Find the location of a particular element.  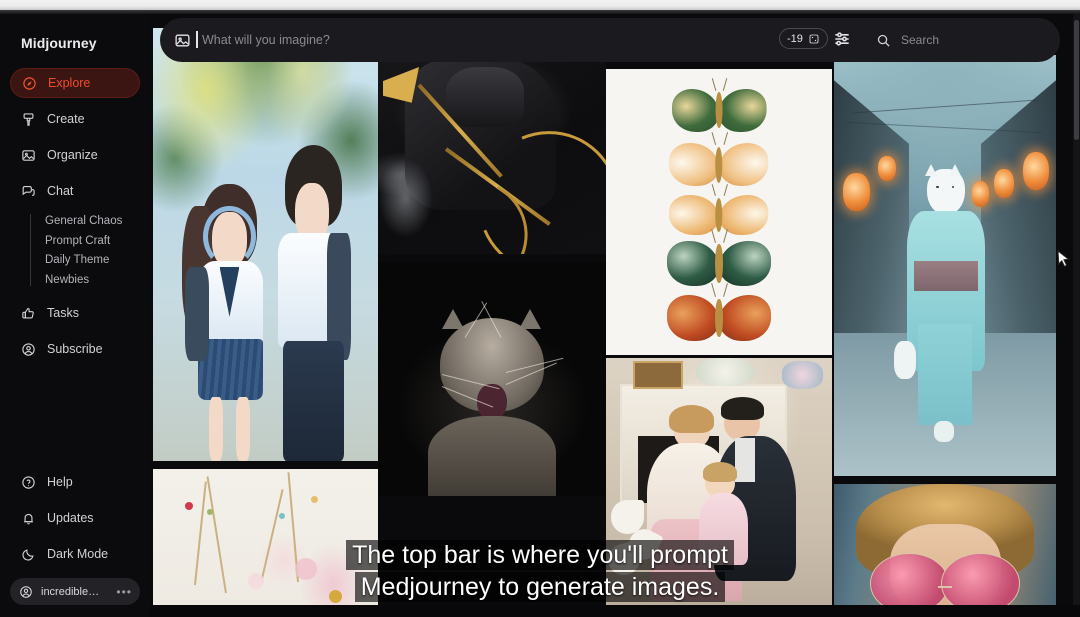

user-account-chip: incredible… ••• is located at coordinates (75, 591).